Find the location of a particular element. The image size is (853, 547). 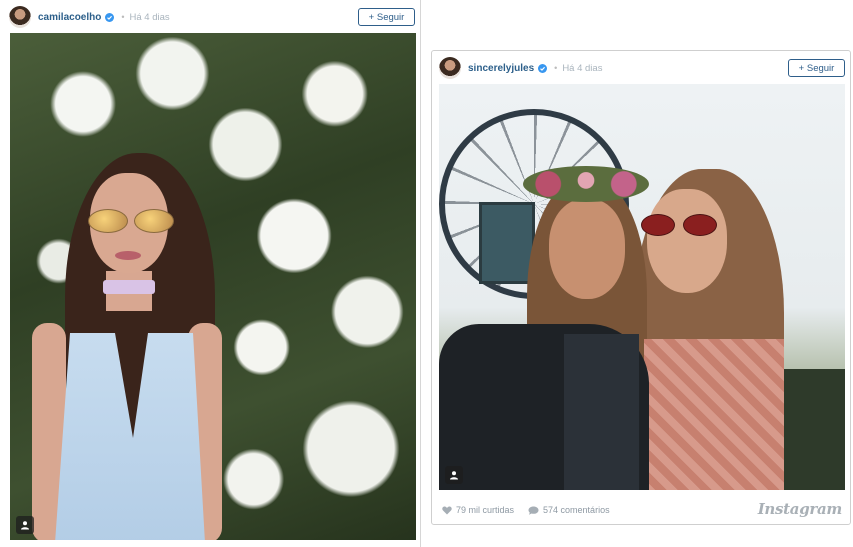

photo-subject-top is located at coordinates (714, 414).